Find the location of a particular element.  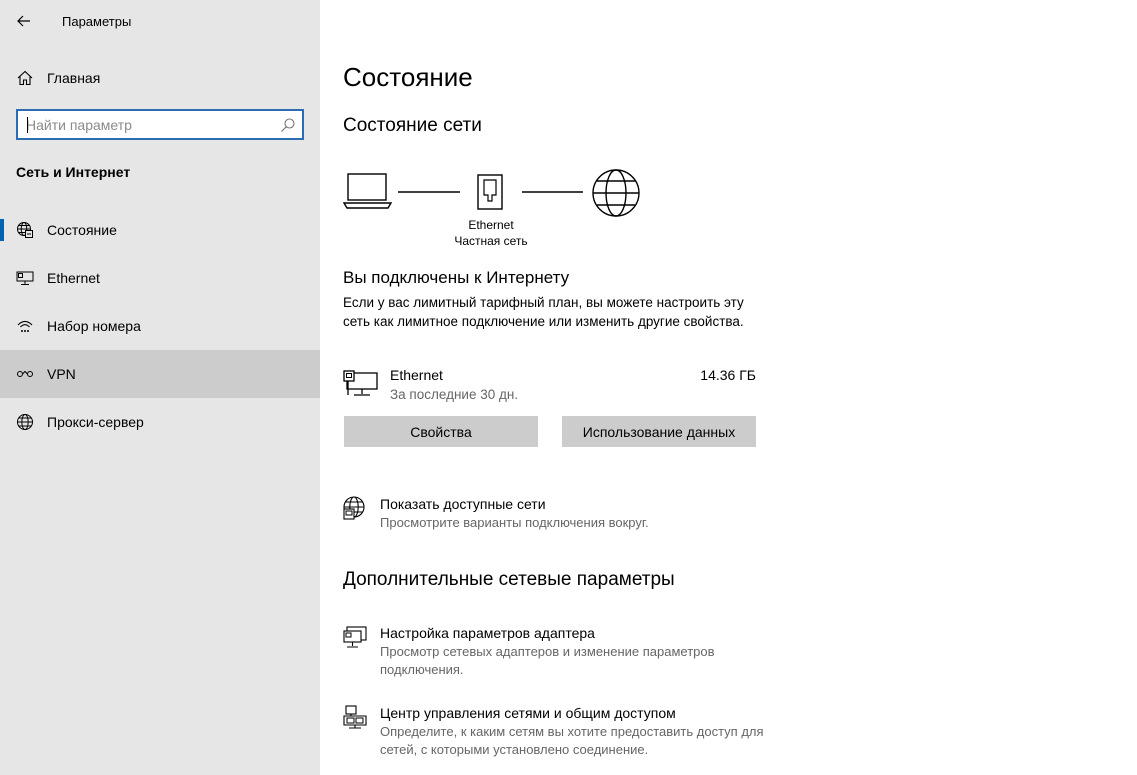

search-box is located at coordinates (160, 124).